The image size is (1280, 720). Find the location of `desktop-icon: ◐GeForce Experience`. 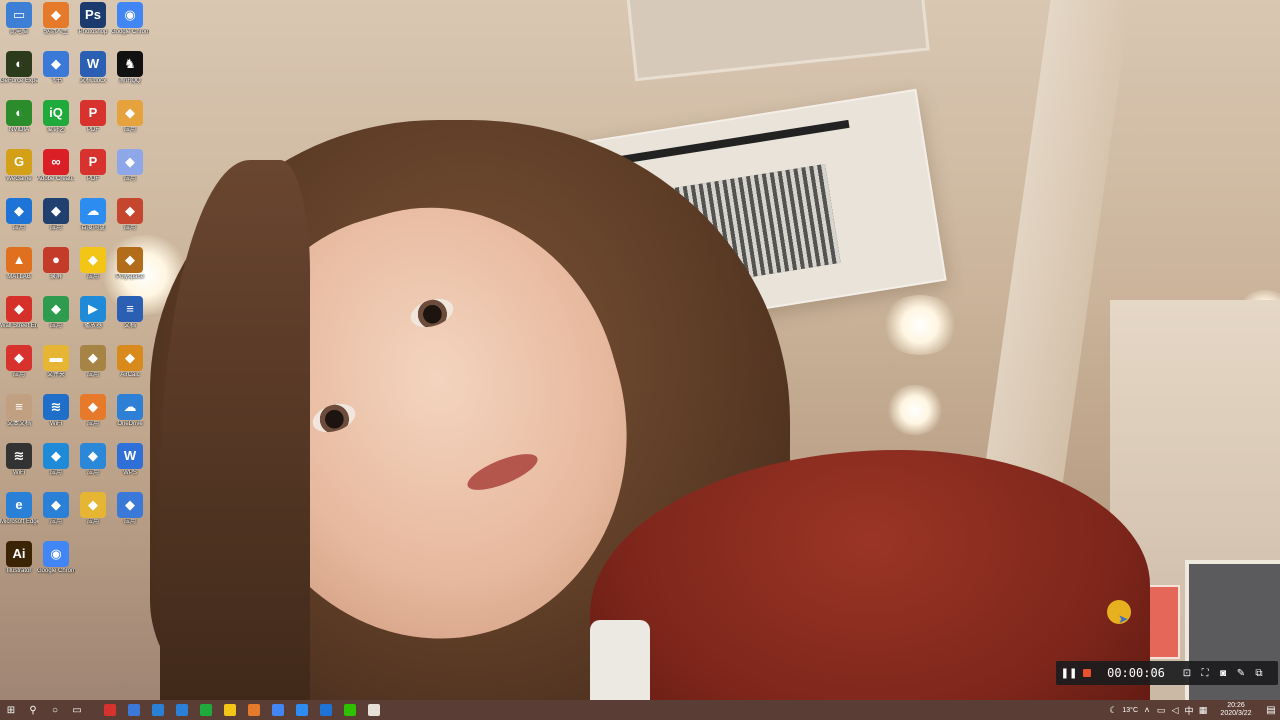

desktop-icon: ◐GeForce Experience is located at coordinates (19, 75).